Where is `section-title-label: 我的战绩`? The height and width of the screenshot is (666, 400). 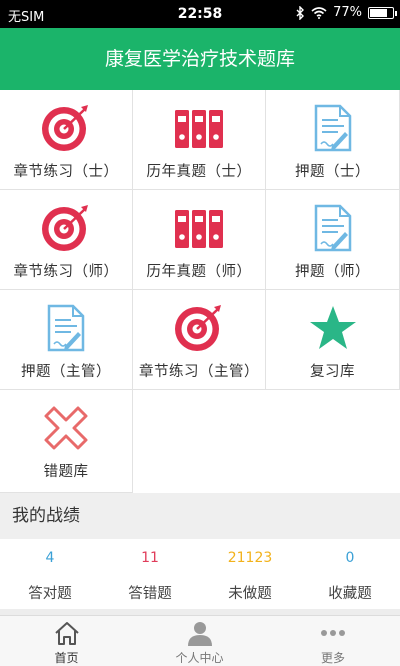 section-title-label: 我的战绩 is located at coordinates (46, 516).